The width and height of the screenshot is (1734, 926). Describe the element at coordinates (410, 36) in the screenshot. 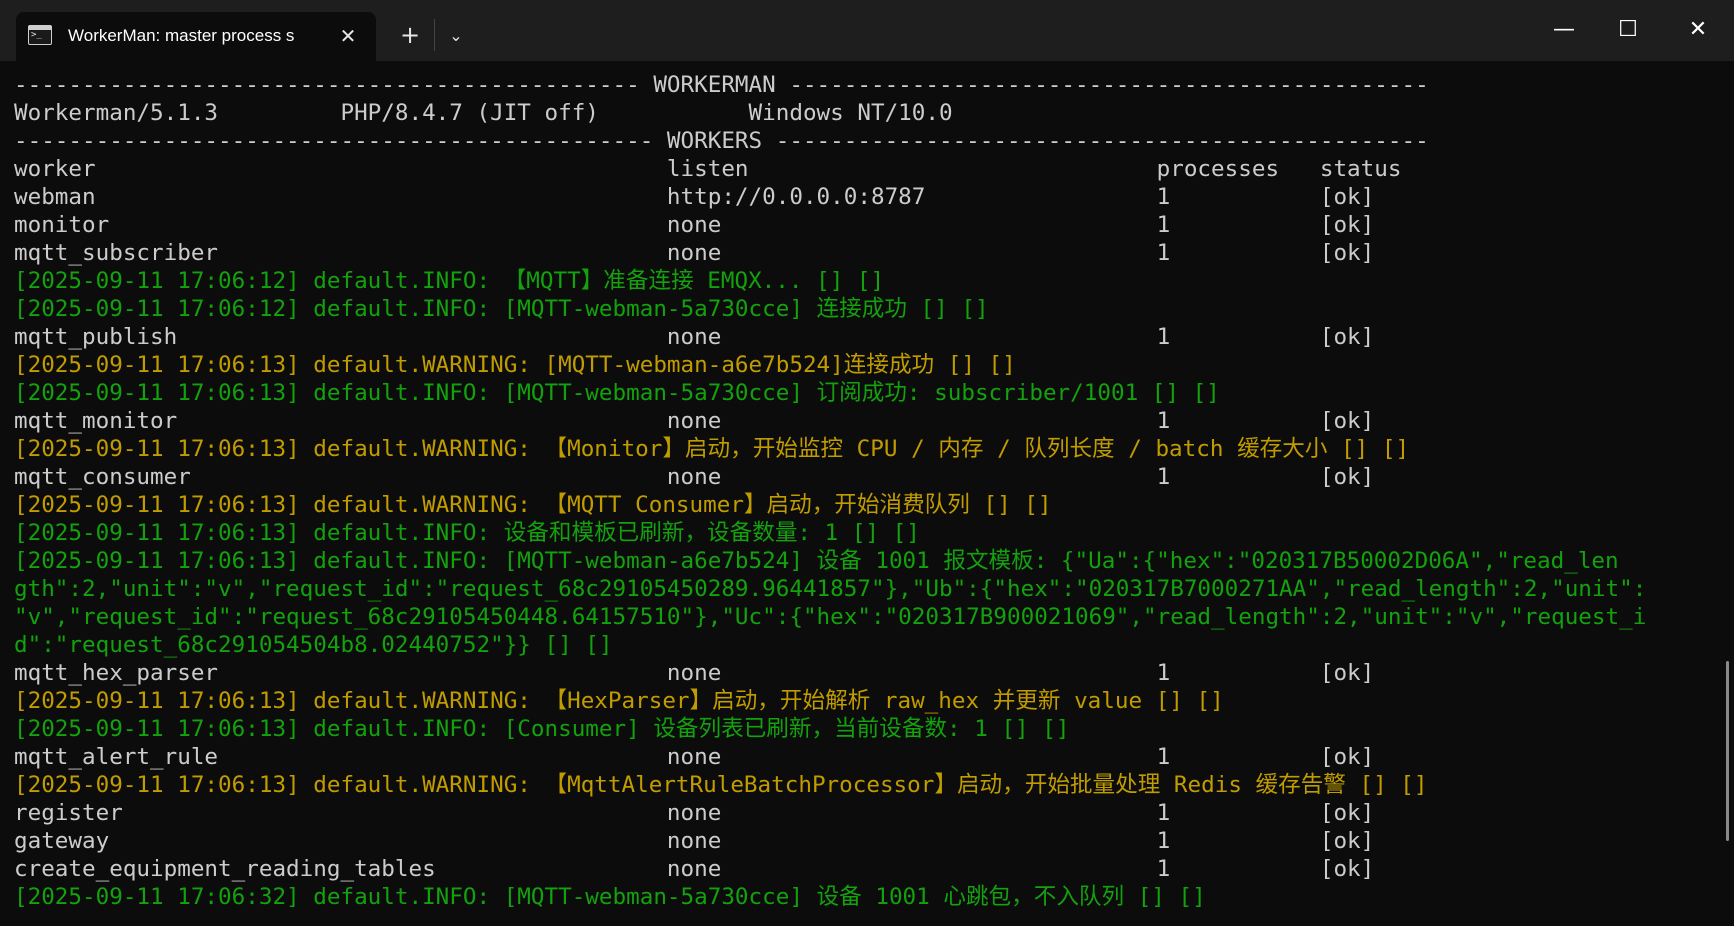

I see `plus-icon: +` at that location.